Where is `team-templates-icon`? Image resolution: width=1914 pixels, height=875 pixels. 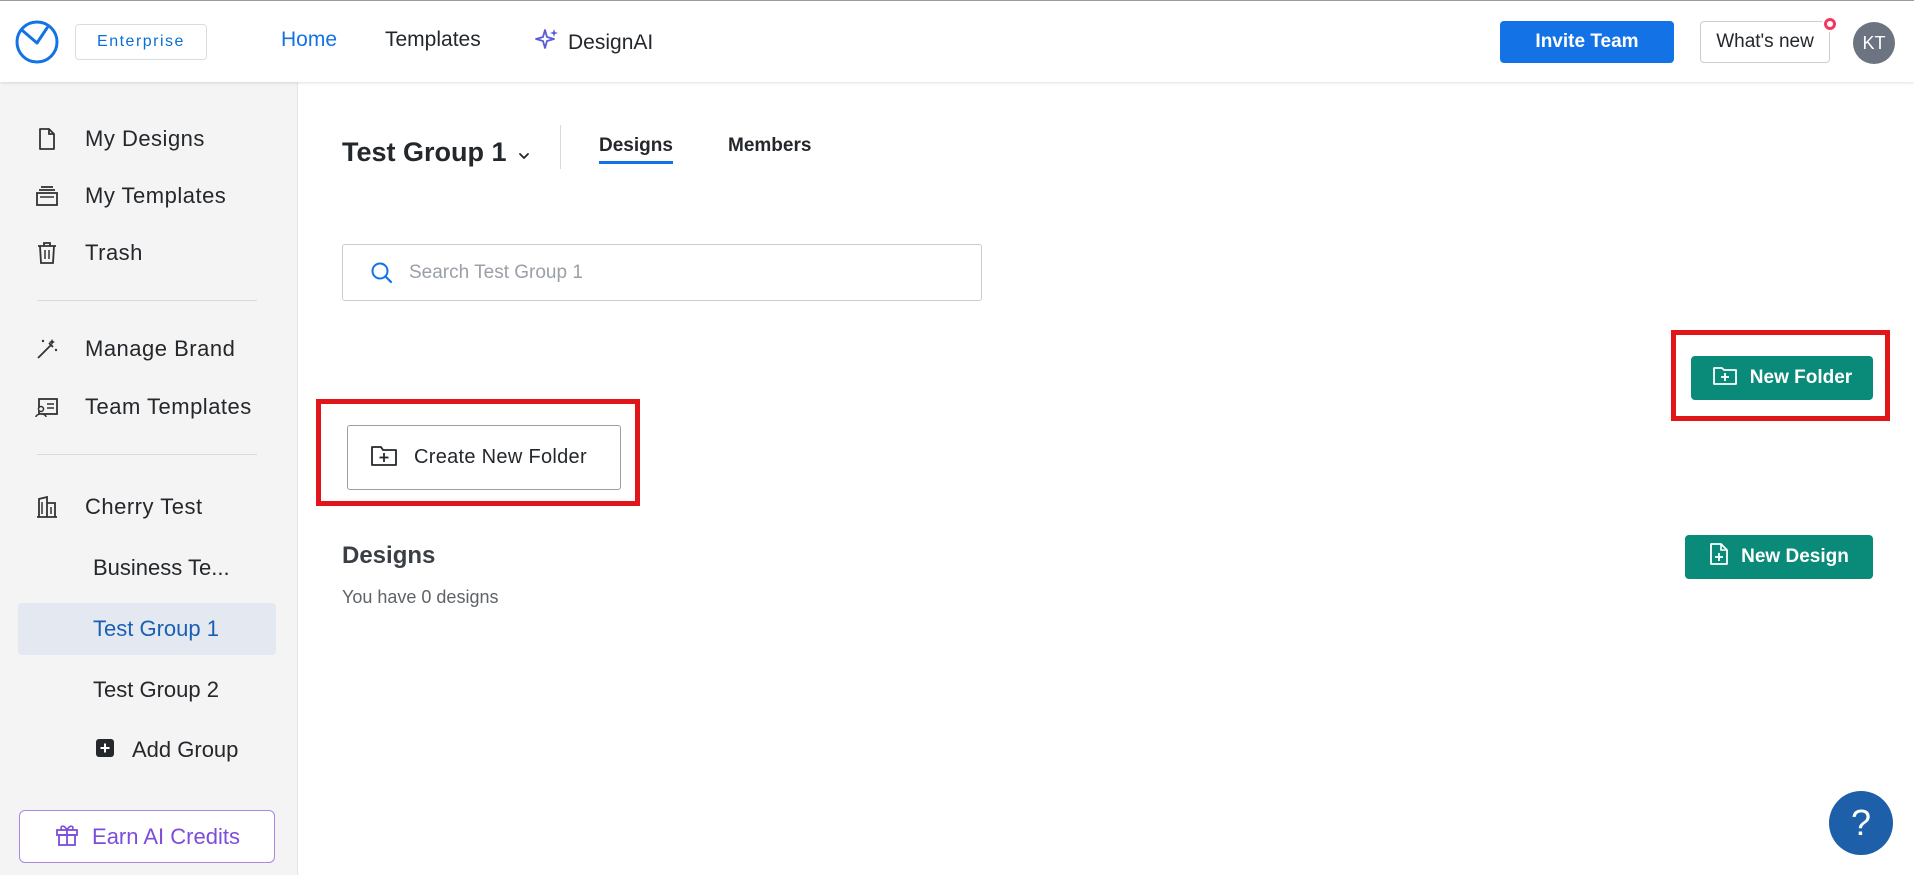 team-templates-icon is located at coordinates (47, 407).